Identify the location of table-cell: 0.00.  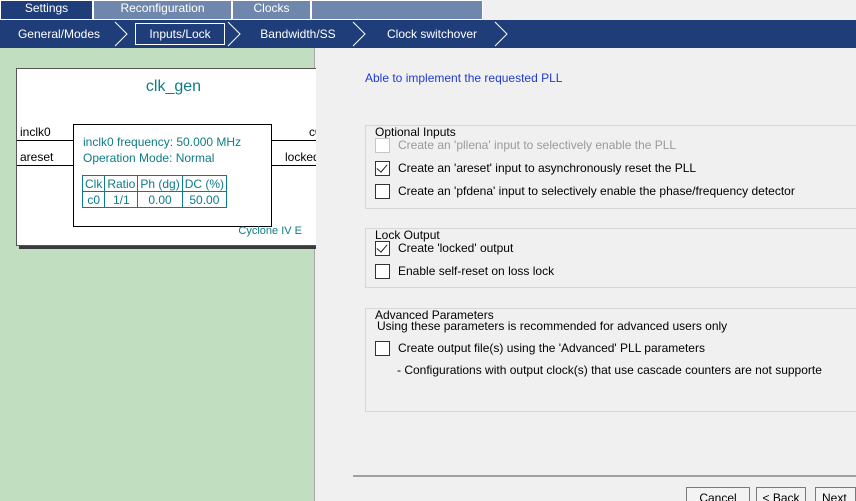
(160, 199).